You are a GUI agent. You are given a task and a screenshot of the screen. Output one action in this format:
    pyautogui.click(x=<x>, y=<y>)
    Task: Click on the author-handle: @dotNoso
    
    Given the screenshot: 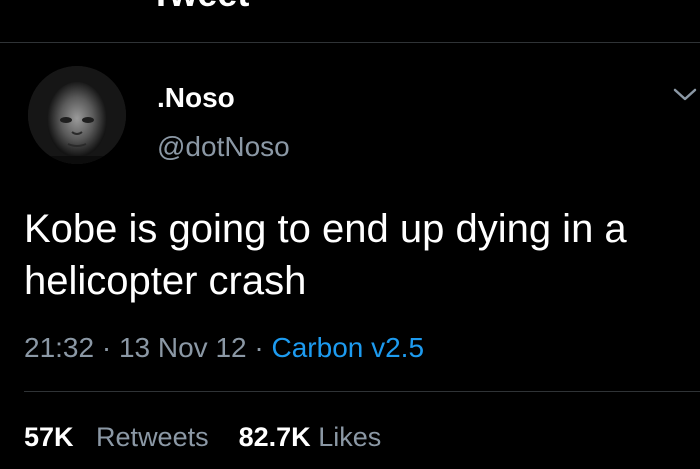 What is the action you would take?
    pyautogui.click(x=223, y=147)
    